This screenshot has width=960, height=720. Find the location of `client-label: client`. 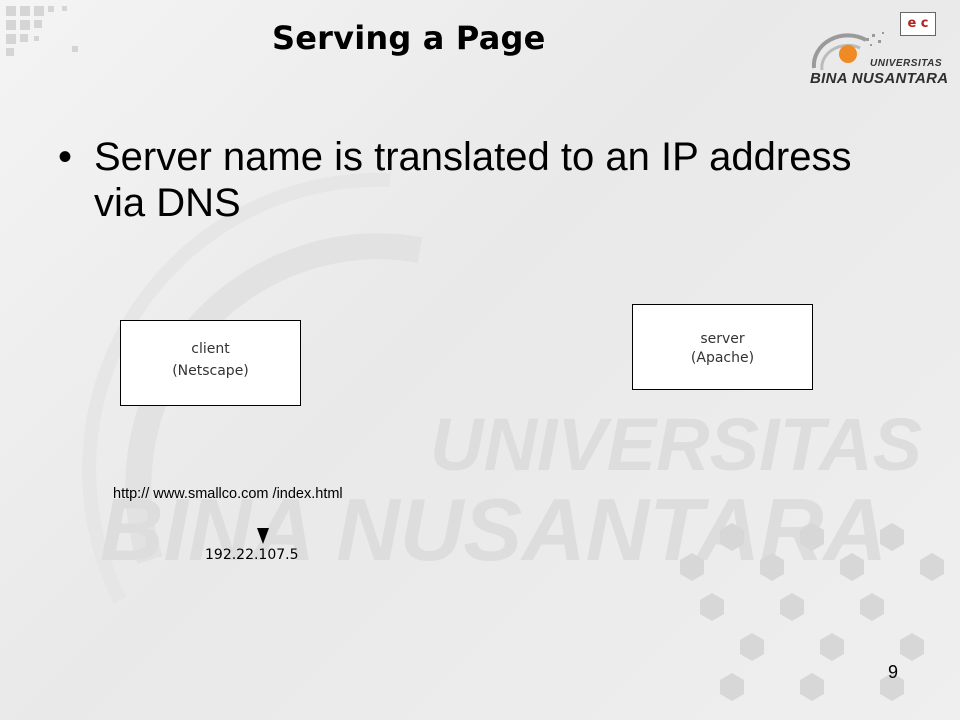

client-label: client is located at coordinates (210, 349).